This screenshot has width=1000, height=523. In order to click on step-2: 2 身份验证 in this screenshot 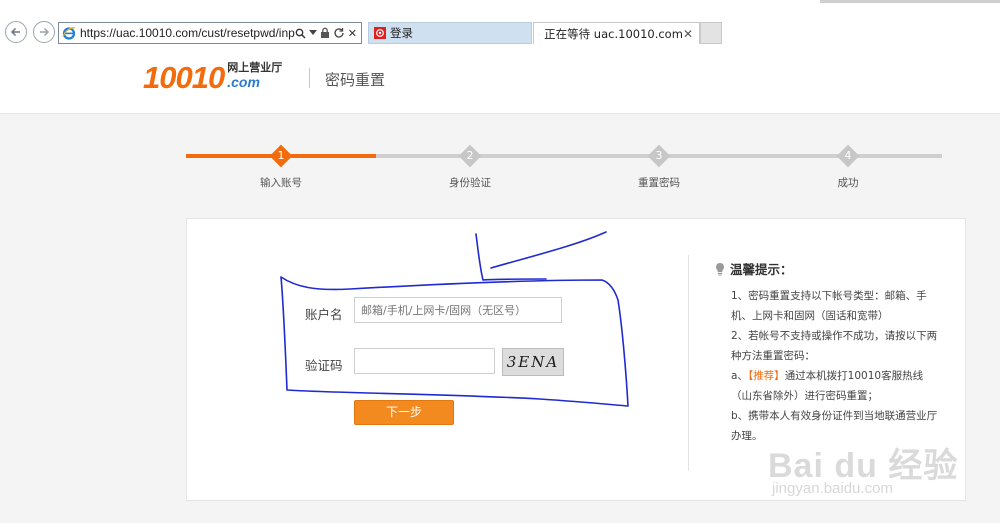, I will do `click(470, 167)`.